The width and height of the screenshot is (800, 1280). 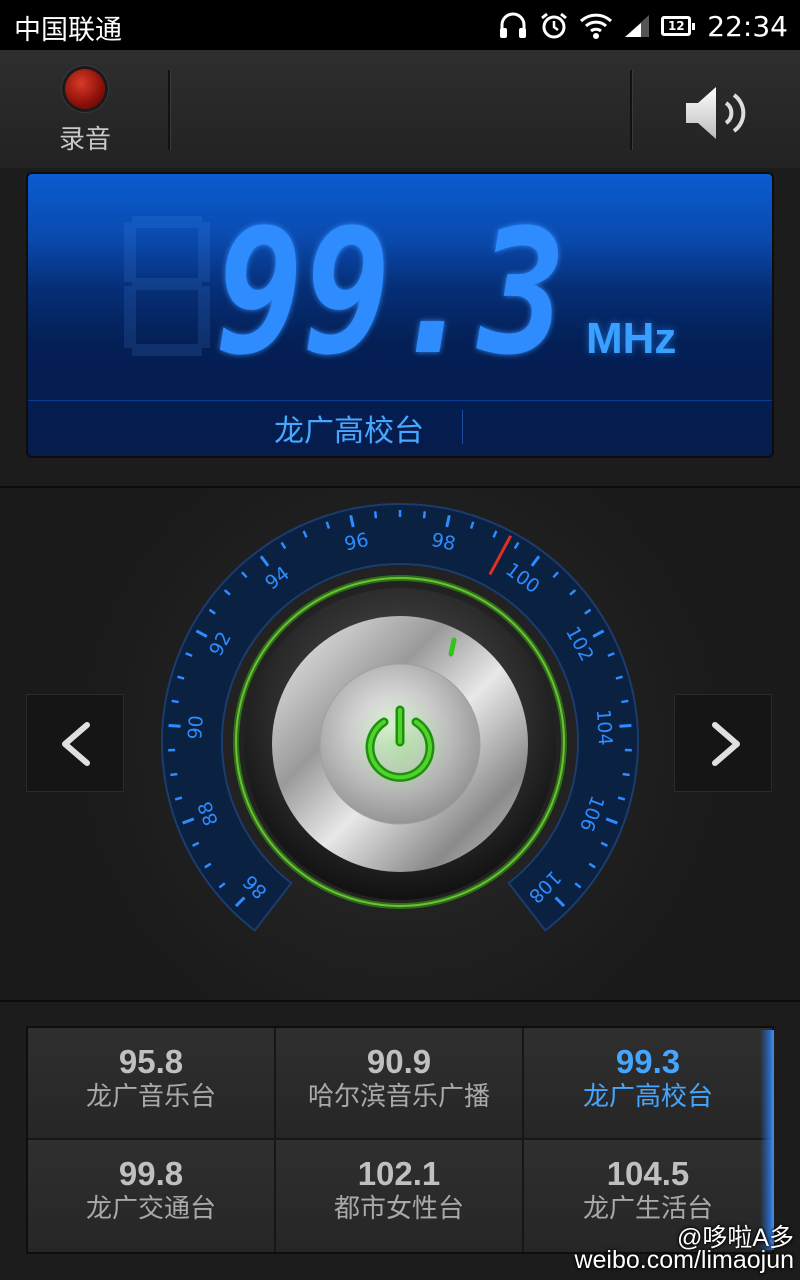 I want to click on preset-frequency: 104.5, so click(x=648, y=1173).